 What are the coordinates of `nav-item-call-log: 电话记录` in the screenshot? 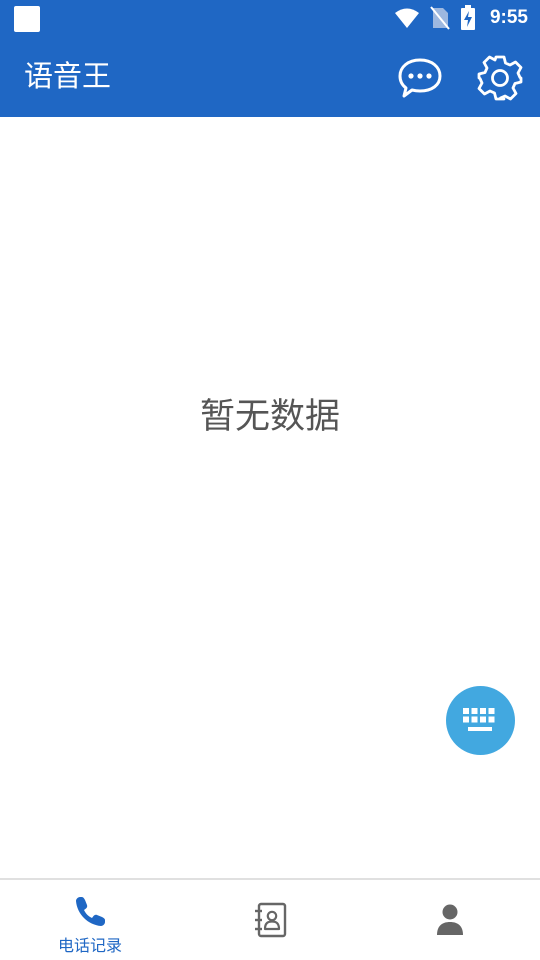 It's located at (90, 920).